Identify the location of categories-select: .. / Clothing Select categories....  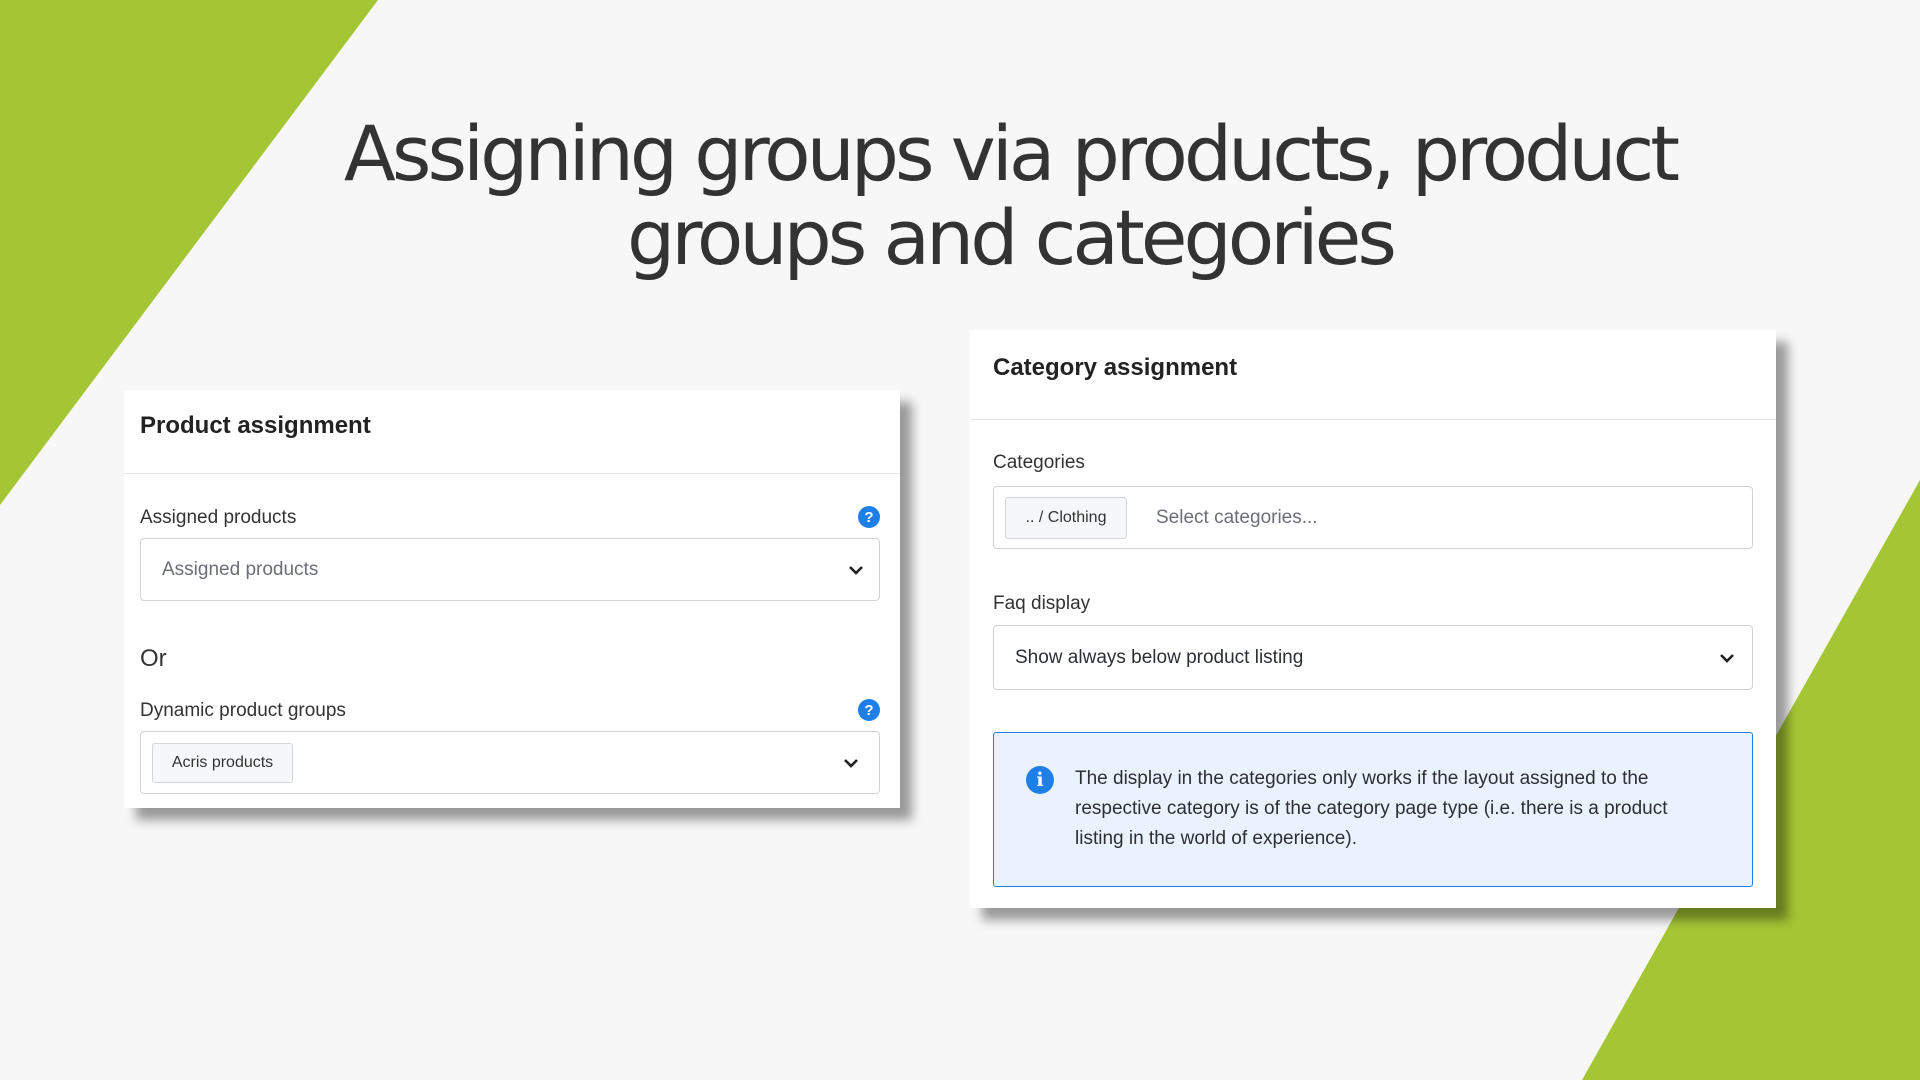
(1373, 517).